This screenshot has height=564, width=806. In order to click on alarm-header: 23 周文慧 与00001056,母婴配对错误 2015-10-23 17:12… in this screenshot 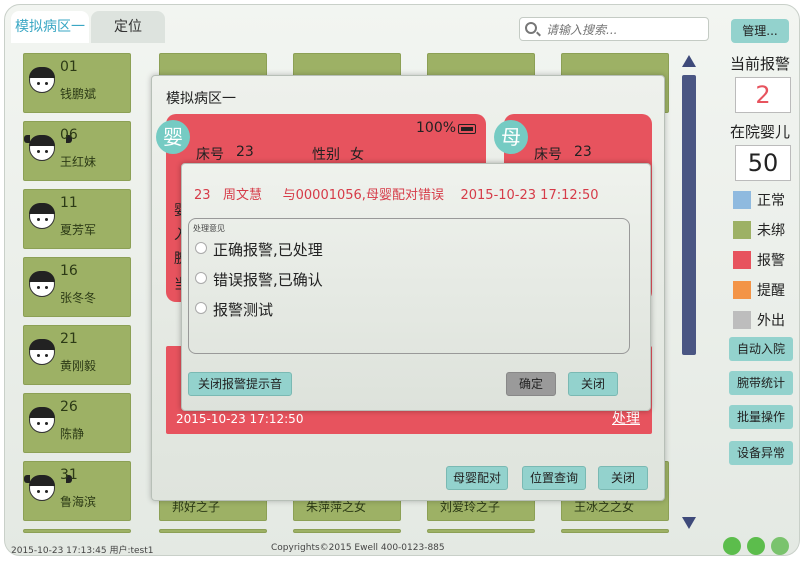, I will do `click(396, 193)`.